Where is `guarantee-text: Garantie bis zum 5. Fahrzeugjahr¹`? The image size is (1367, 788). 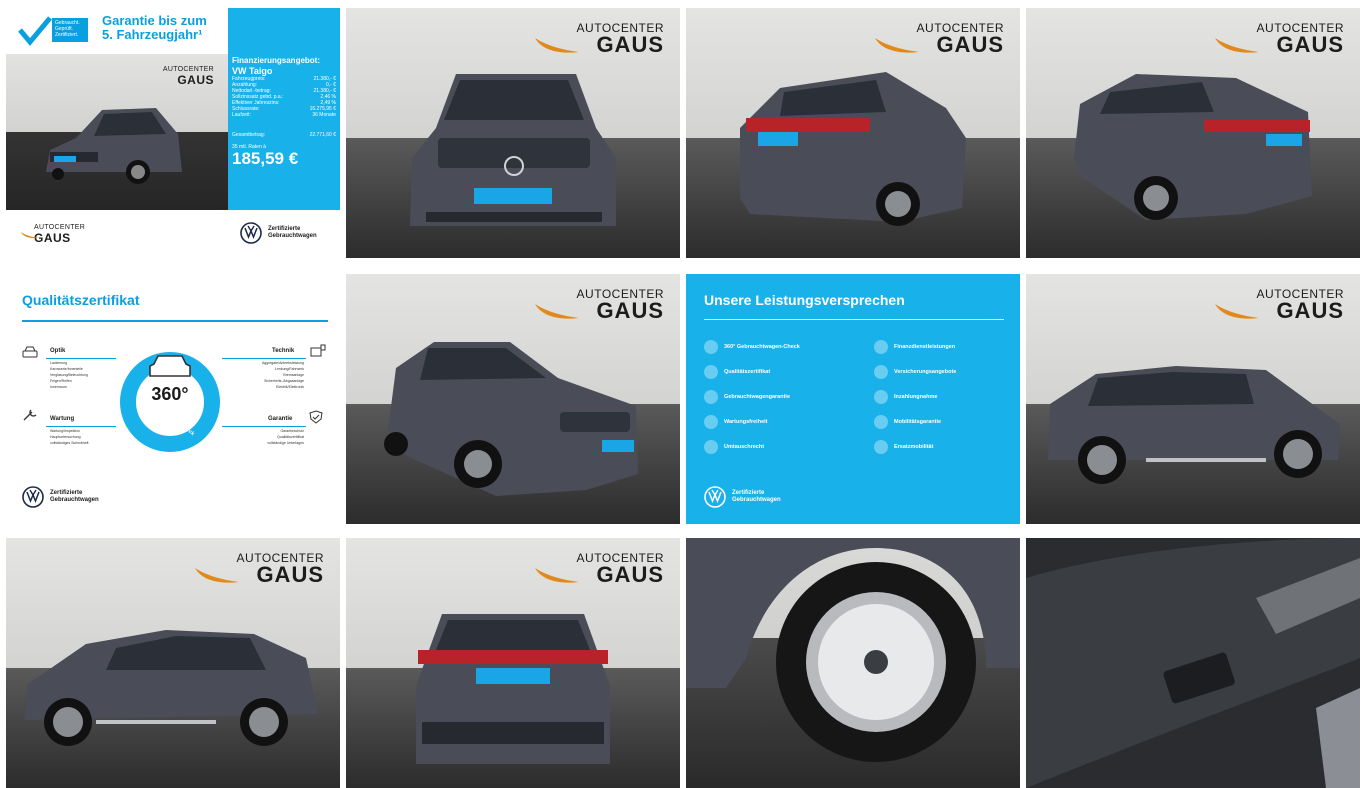 guarantee-text: Garantie bis zum 5. Fahrzeugjahr¹ is located at coordinates (154, 27).